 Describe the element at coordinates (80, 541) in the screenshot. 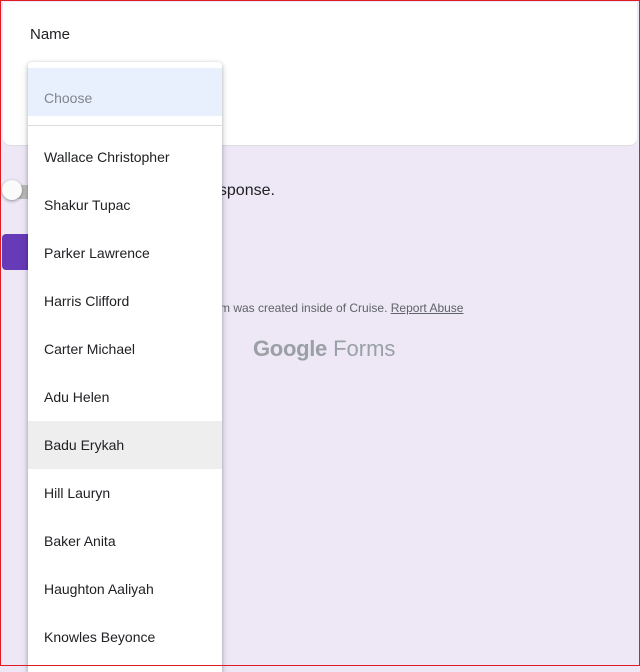

I see `option-label: Baker Anita` at that location.